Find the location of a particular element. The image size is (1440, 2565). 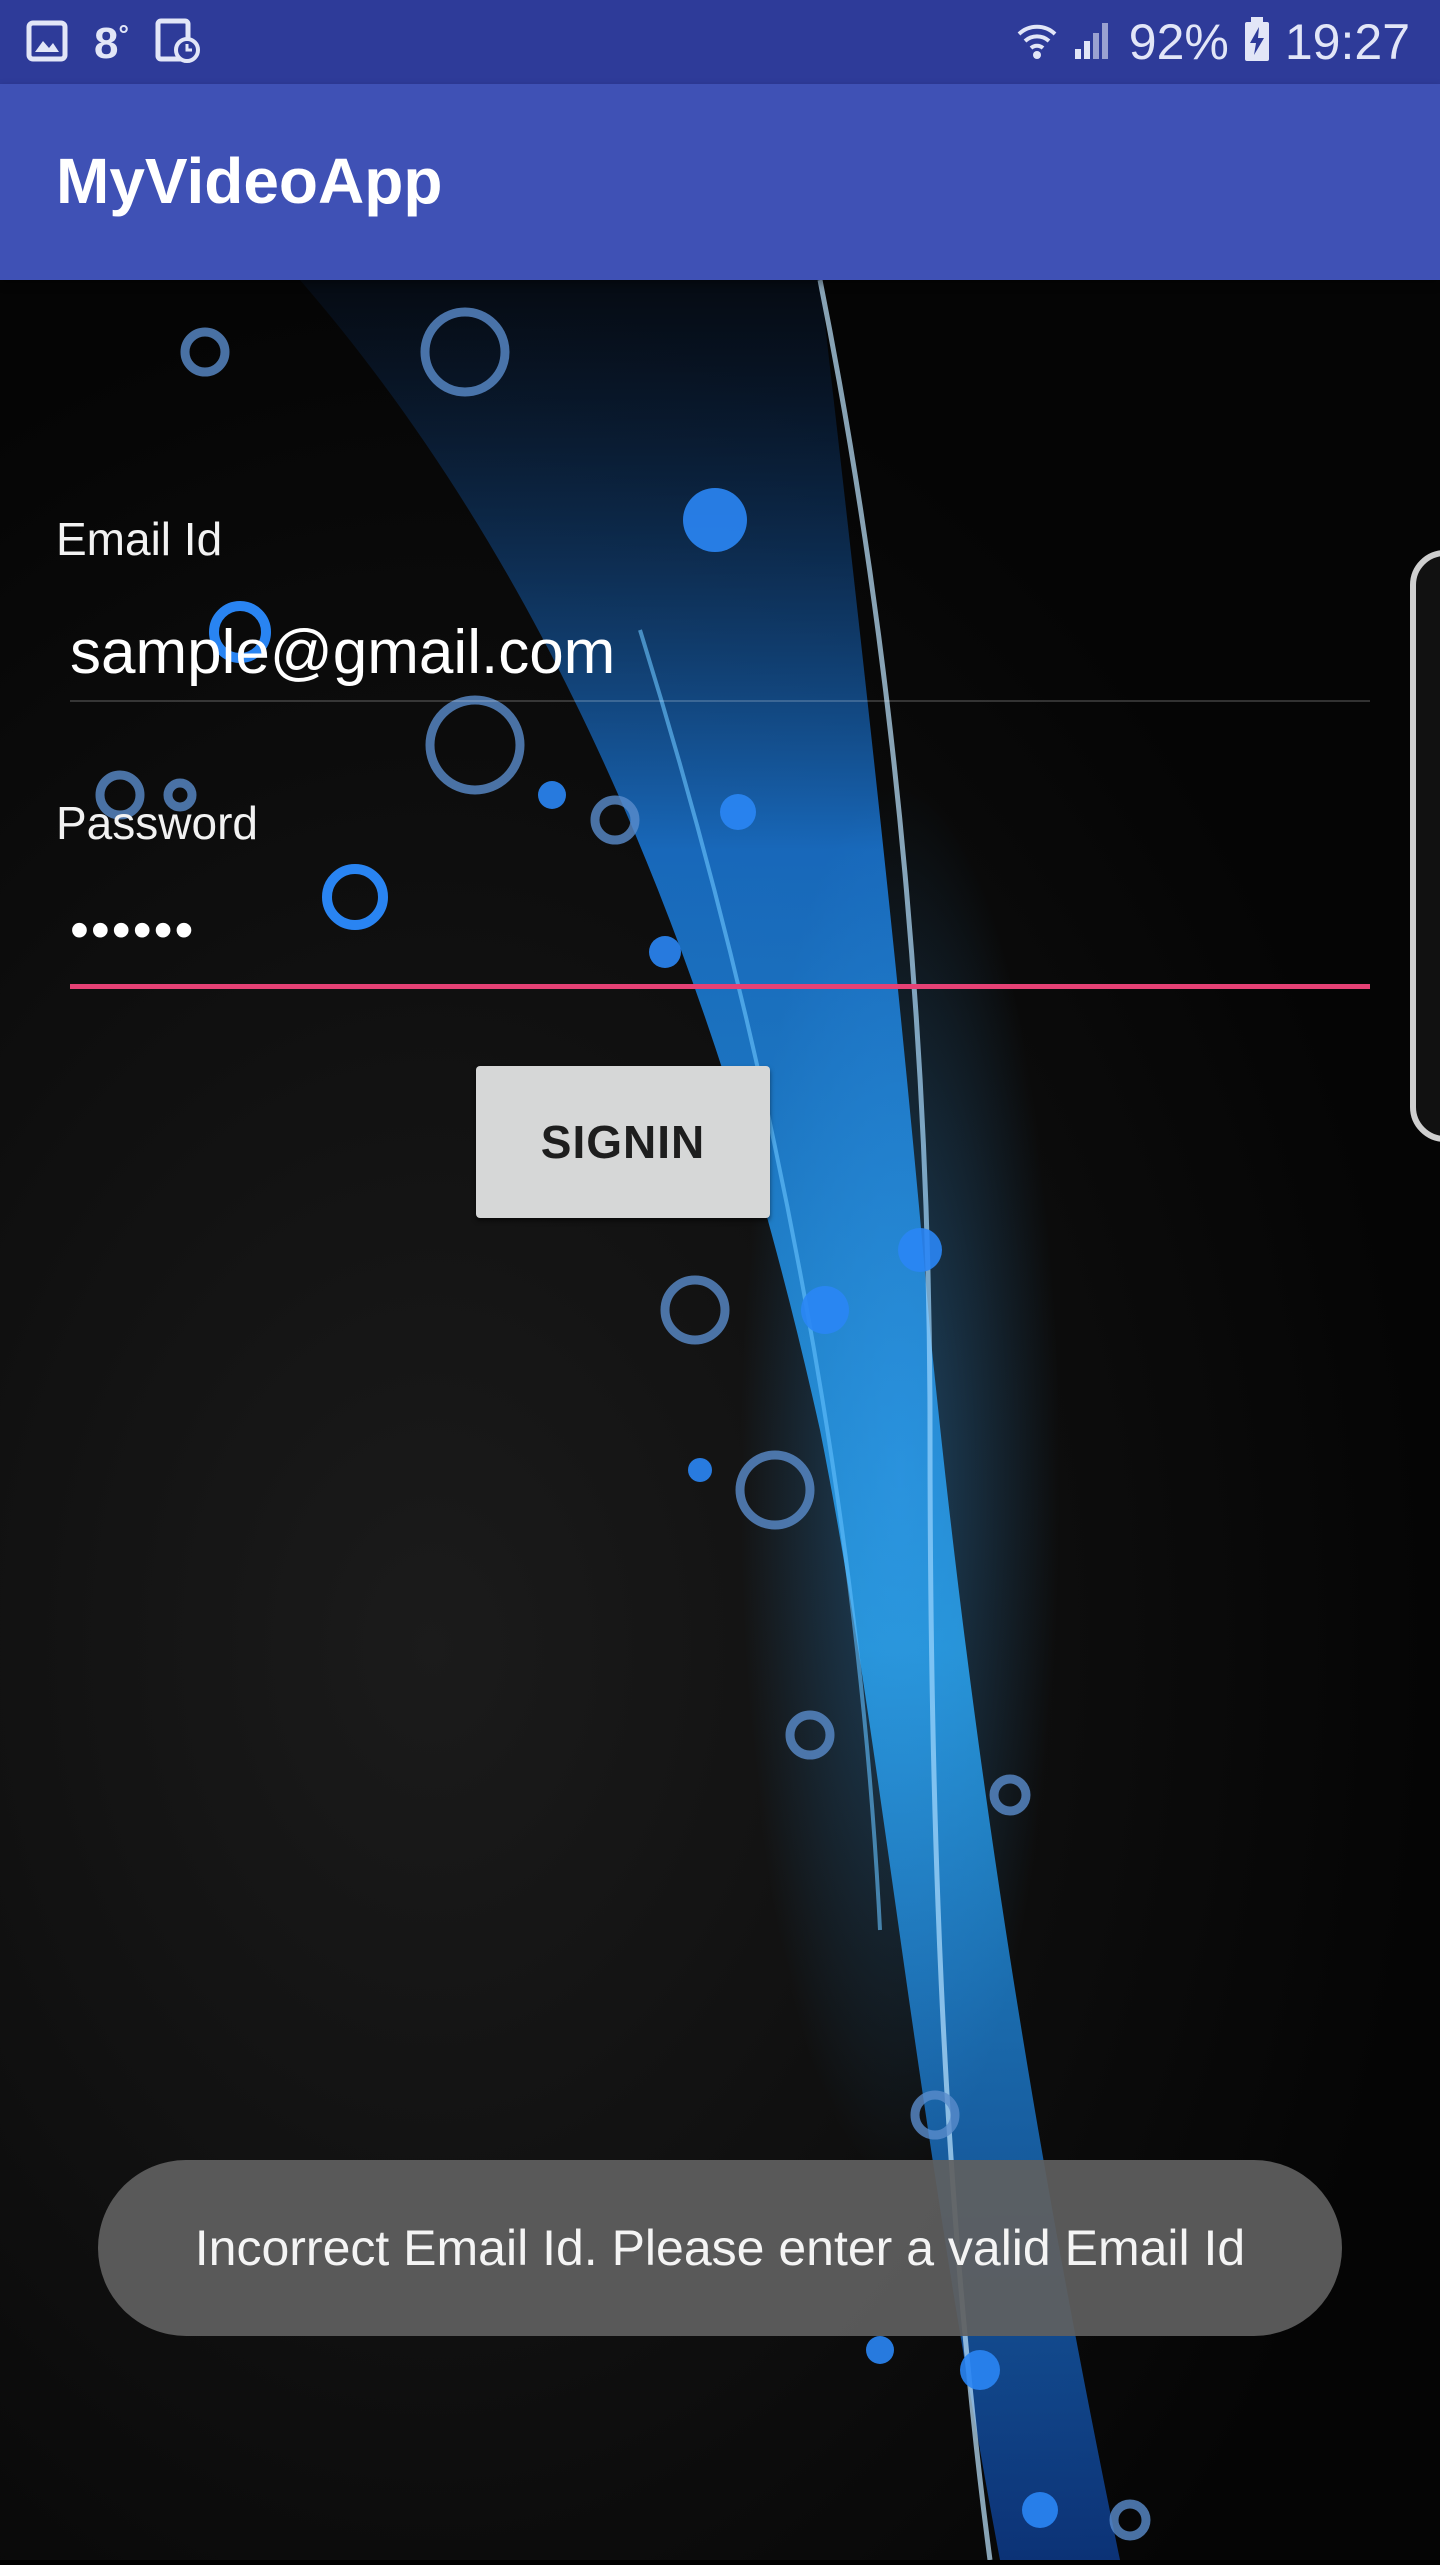

gallery-icon is located at coordinates (47, 43).